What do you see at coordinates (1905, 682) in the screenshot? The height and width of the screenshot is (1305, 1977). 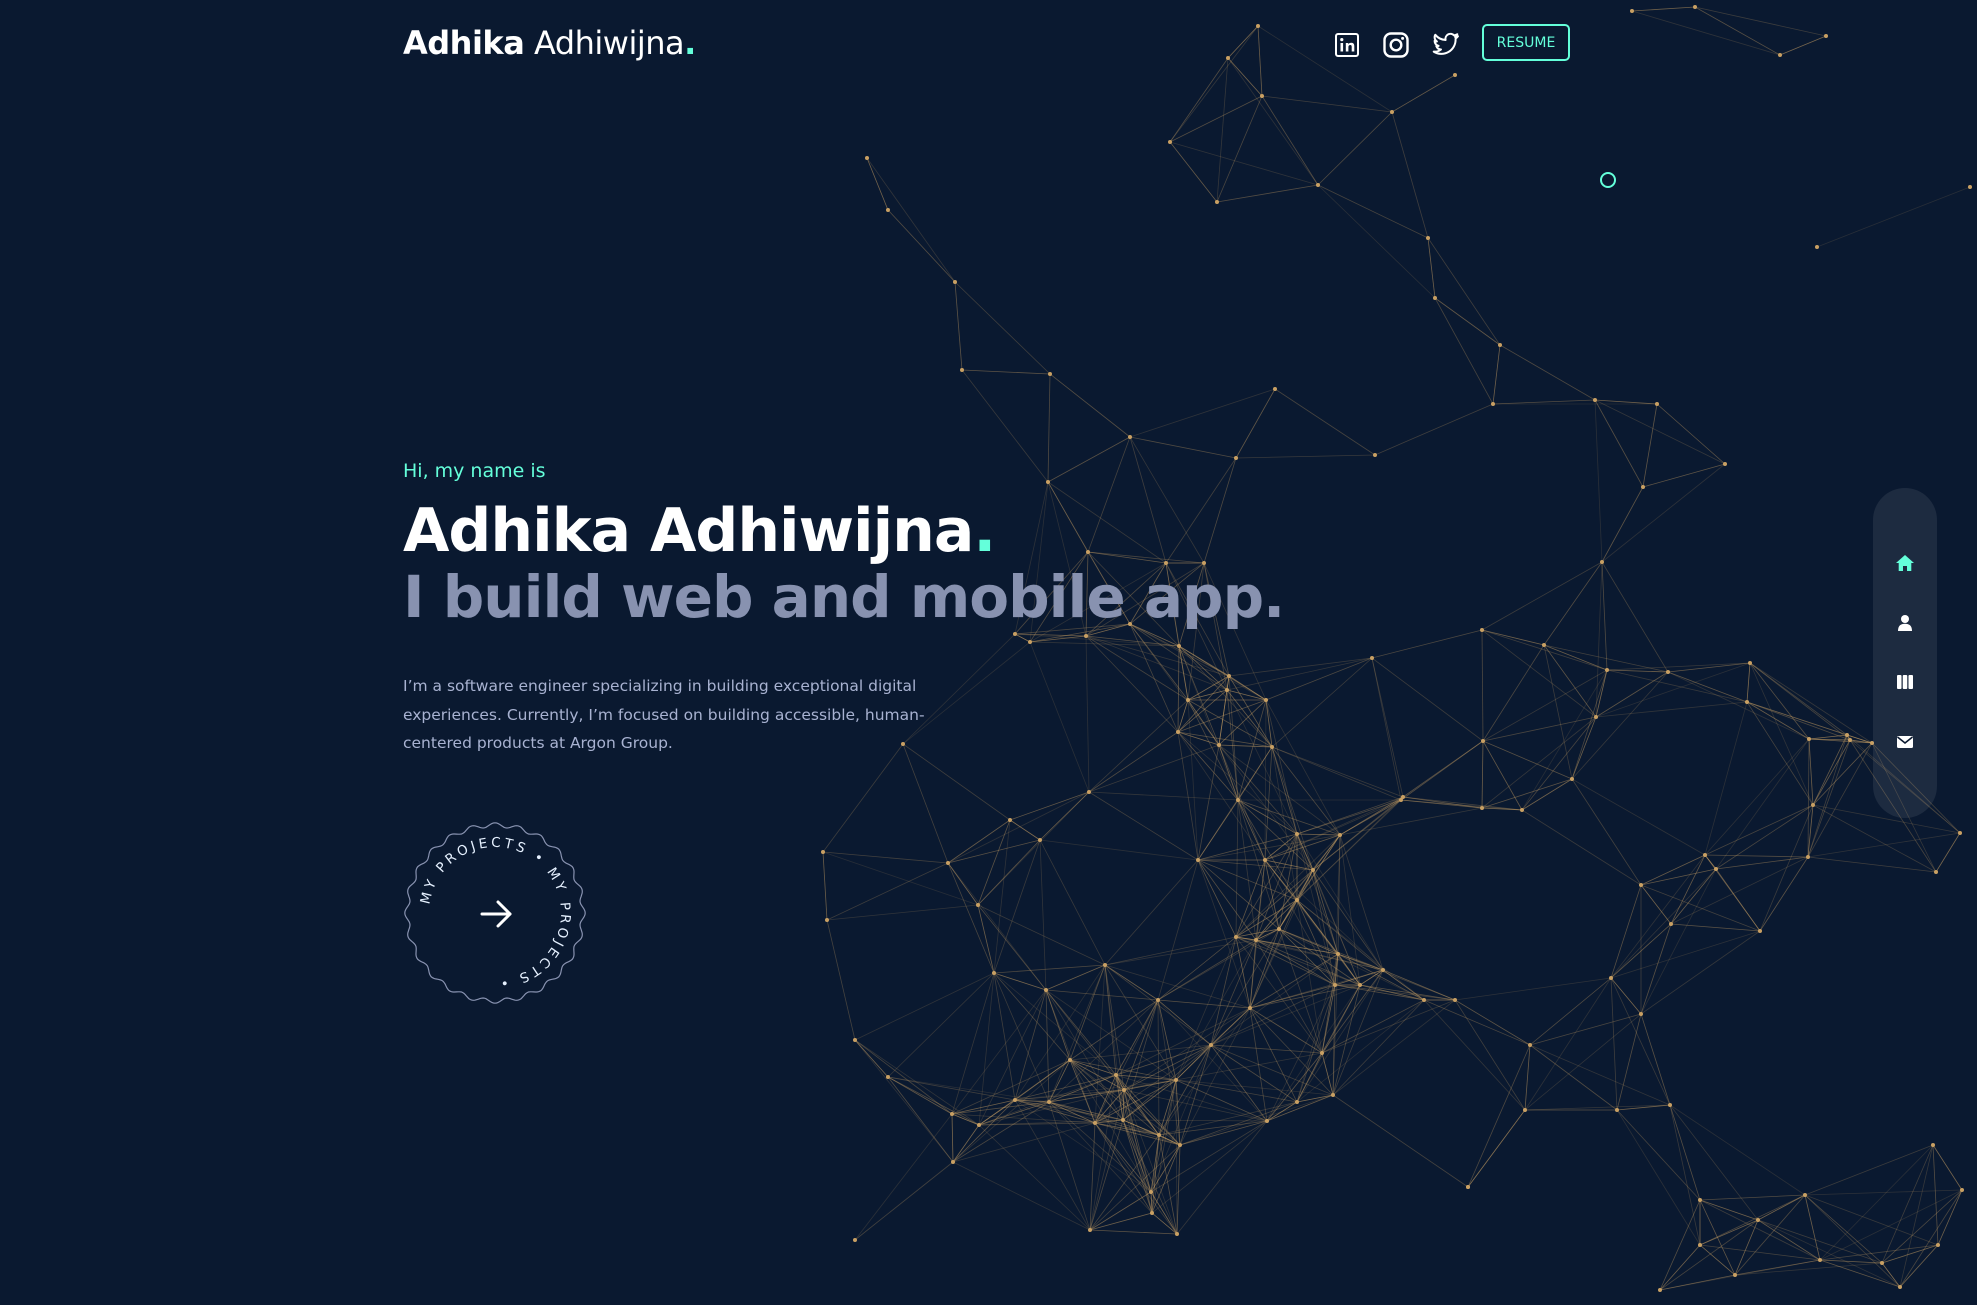 I see `columns-icon` at bounding box center [1905, 682].